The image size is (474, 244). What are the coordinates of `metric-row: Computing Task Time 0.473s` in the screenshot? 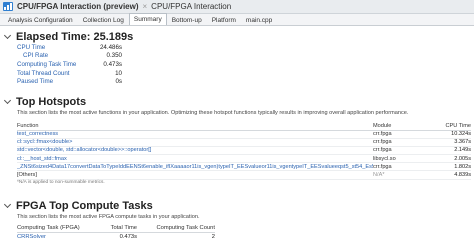 It's located at (69, 64).